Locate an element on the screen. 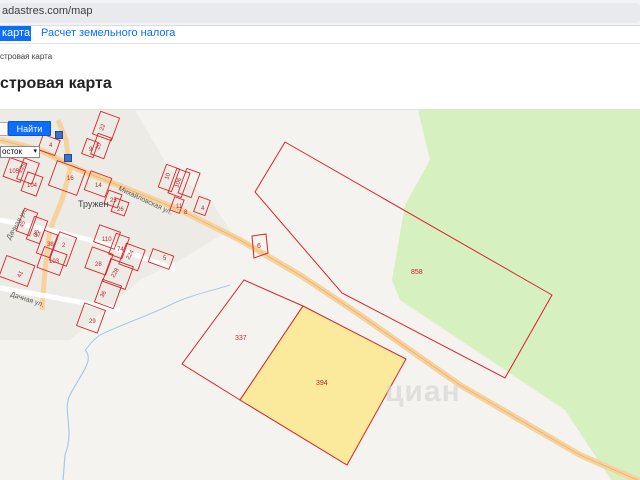 This screenshot has height=480, width=640. svg-text: 25 is located at coordinates (113, 201).